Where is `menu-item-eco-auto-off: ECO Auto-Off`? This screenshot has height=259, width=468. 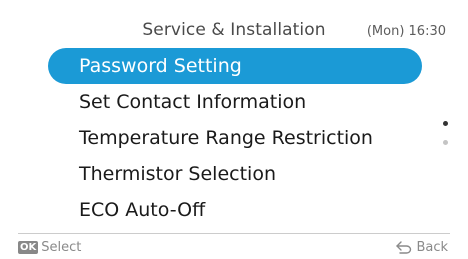 menu-item-eco-auto-off: ECO Auto-Off is located at coordinates (235, 210).